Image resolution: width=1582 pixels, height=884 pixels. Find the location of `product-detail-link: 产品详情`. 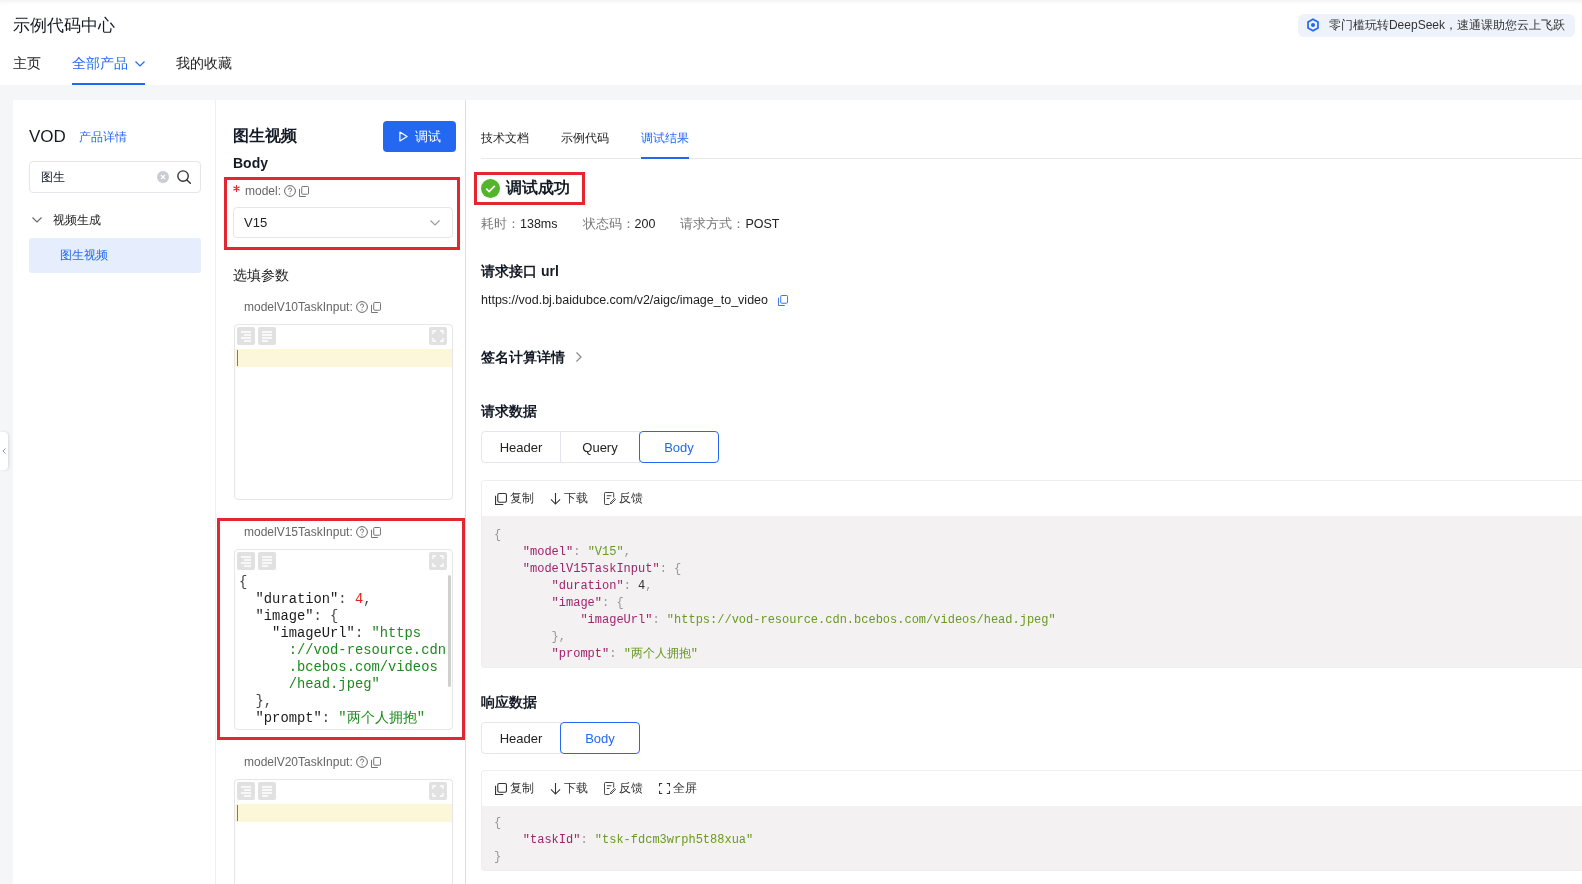

product-detail-link: 产品详情 is located at coordinates (102, 137).